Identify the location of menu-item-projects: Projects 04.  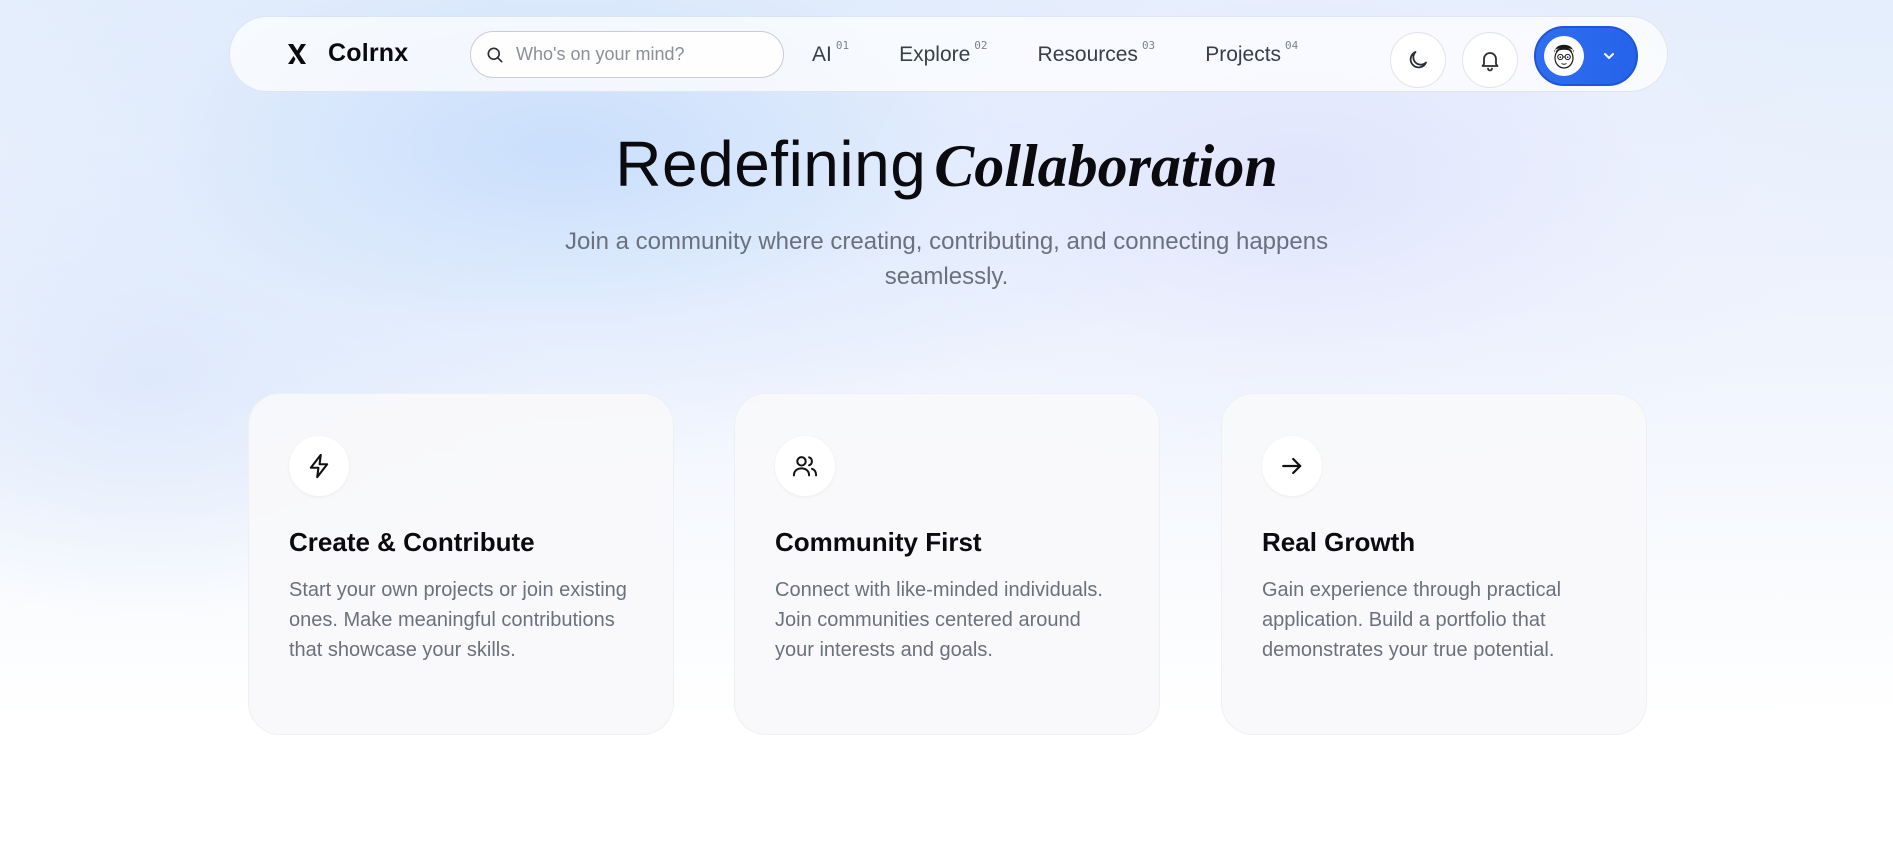
(1251, 54).